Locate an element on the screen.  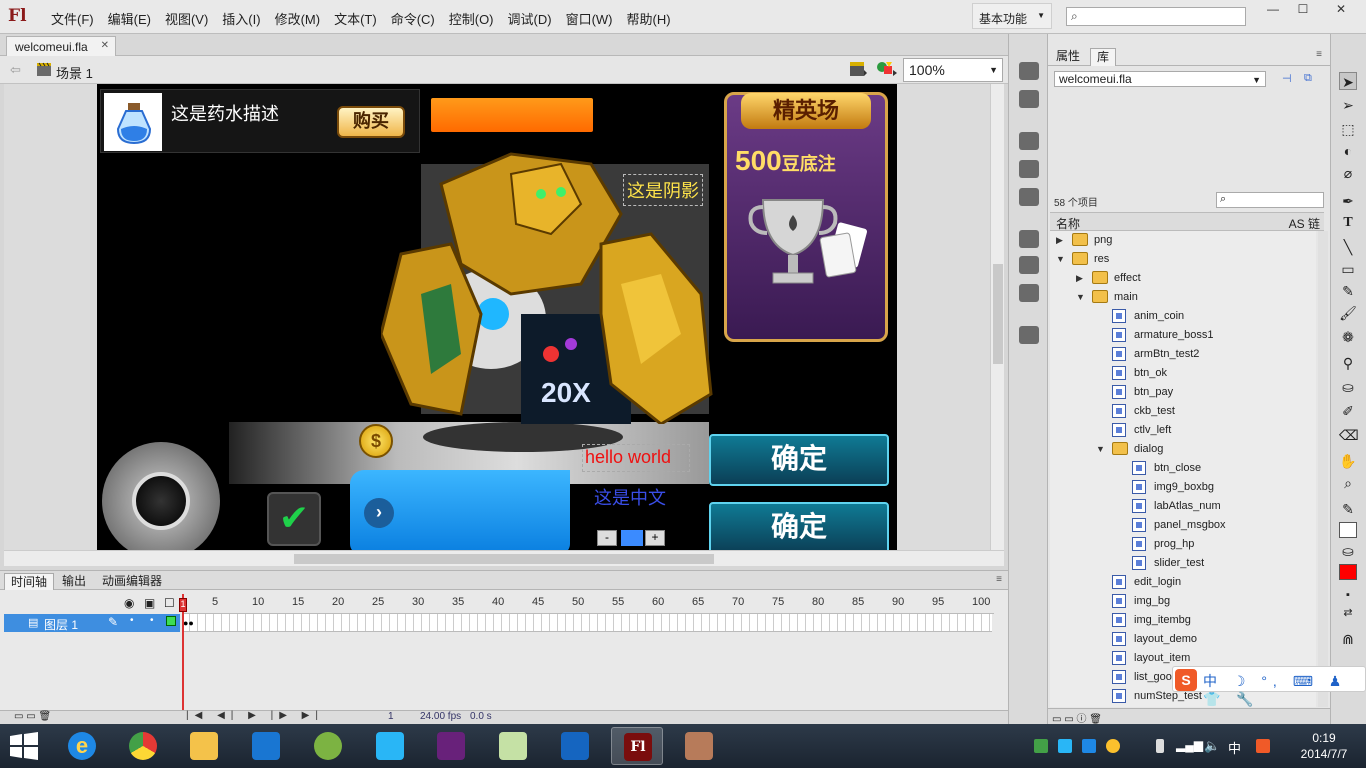
menu-item: 文本(T) is located at coordinates (355, 18).